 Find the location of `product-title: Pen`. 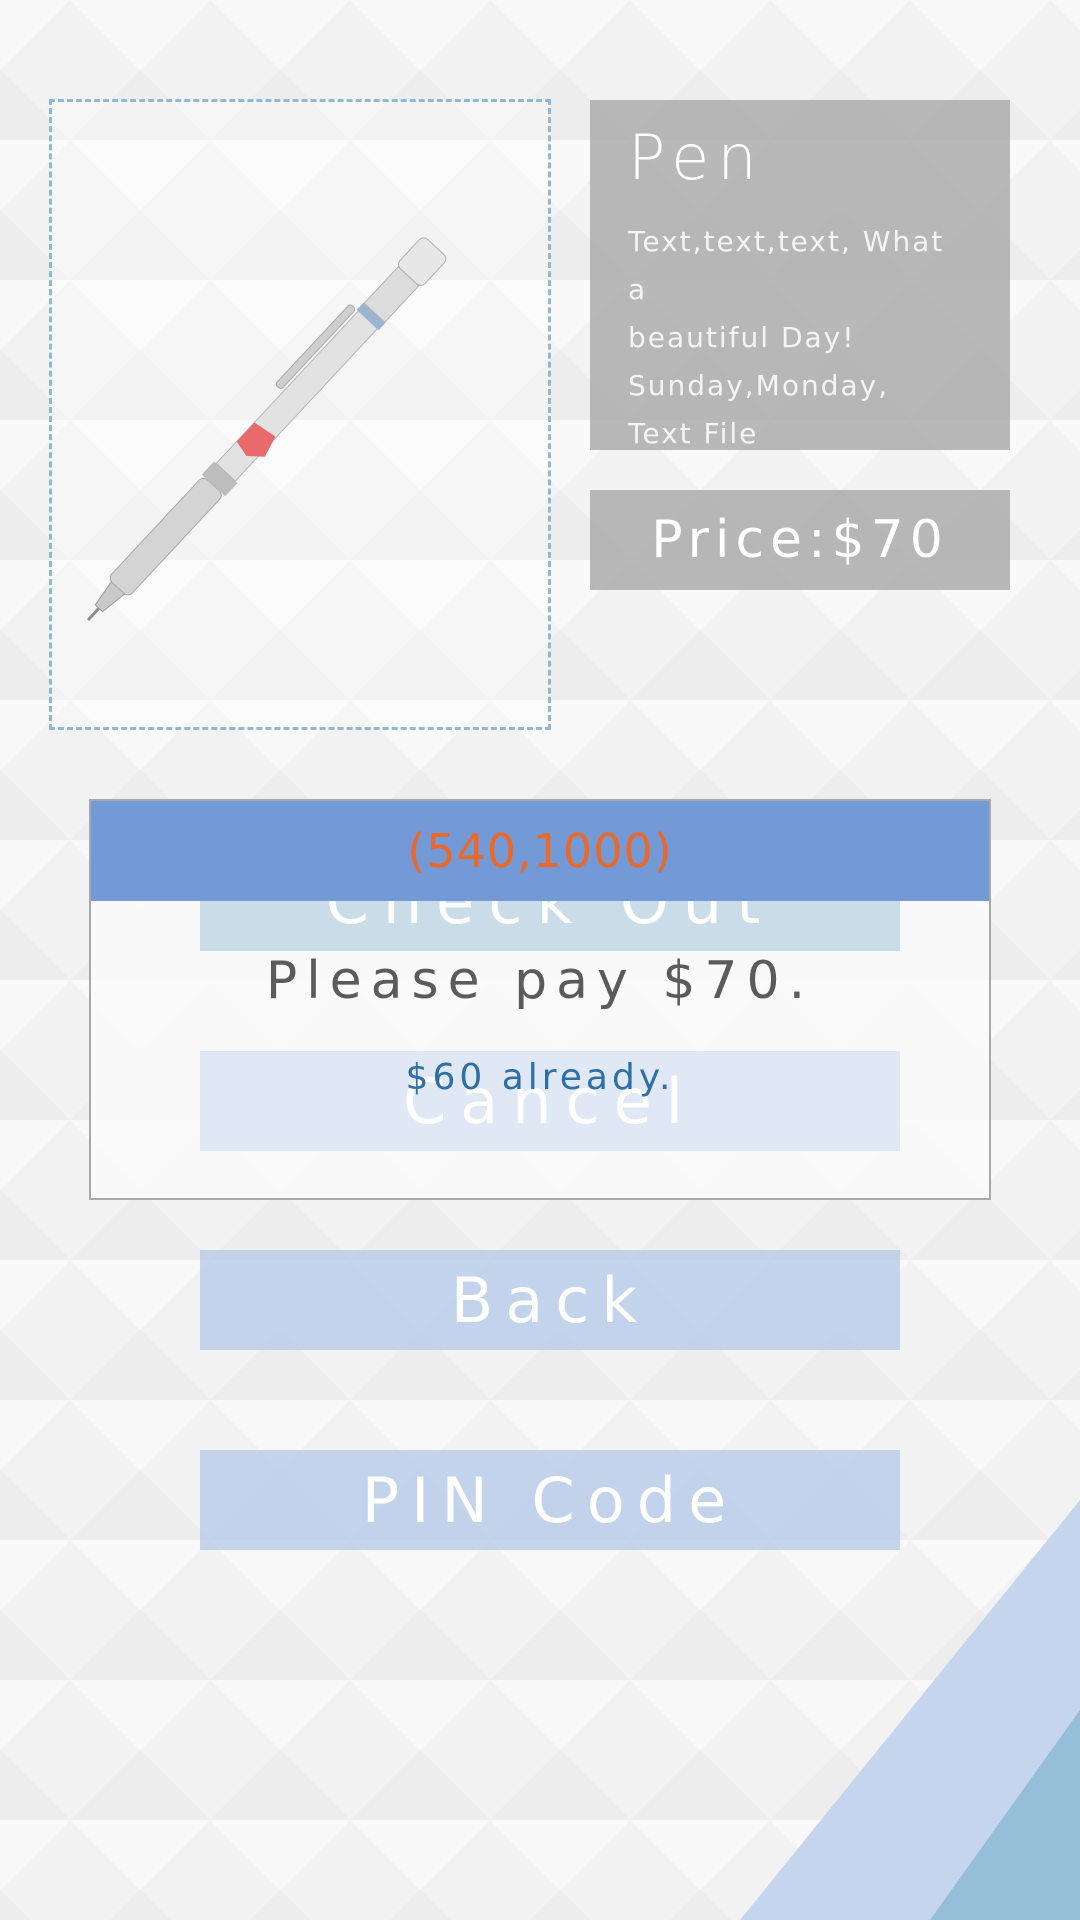

product-title: Pen is located at coordinates (696, 157).